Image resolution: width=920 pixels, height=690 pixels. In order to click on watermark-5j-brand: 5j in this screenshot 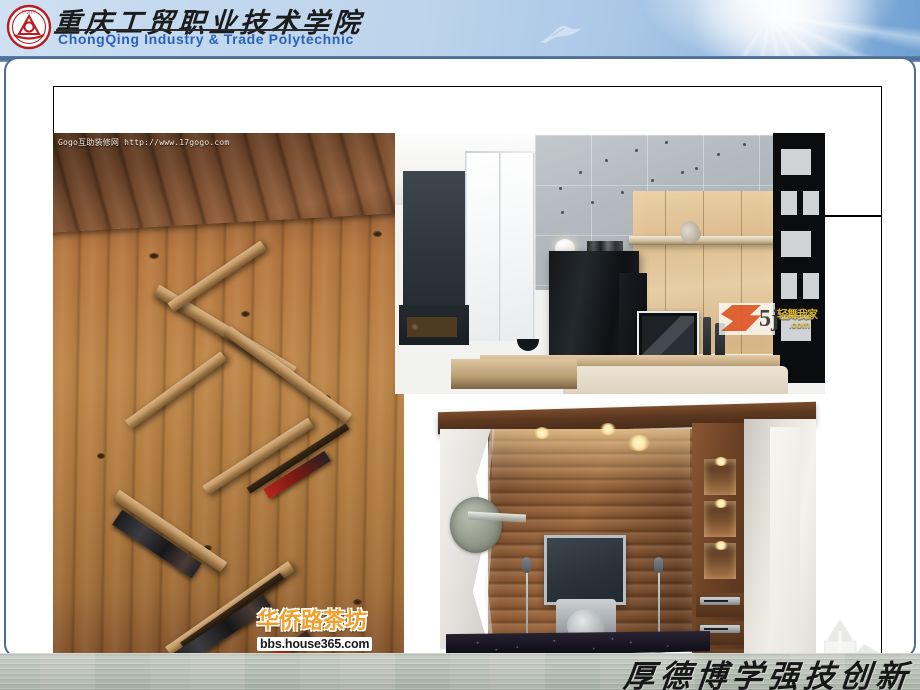, I will do `click(769, 319)`.